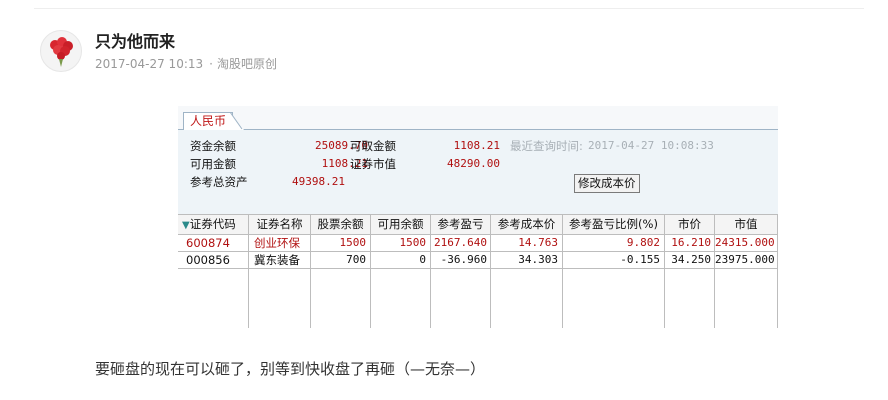 This screenshot has width=888, height=400. What do you see at coordinates (356, 259) in the screenshot?
I see `table-row-cell-holding: 700` at bounding box center [356, 259].